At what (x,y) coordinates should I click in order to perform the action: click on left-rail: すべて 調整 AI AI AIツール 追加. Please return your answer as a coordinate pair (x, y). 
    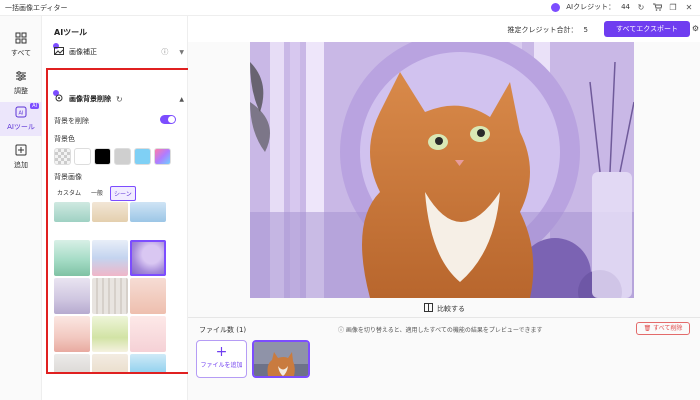
    Looking at the image, I should click on (21, 208).